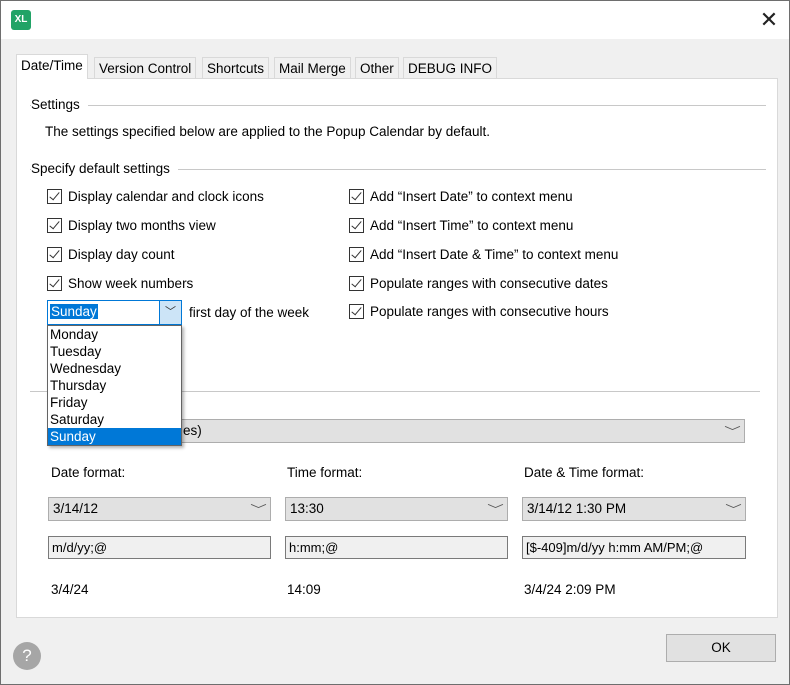 This screenshot has width=790, height=685. I want to click on time-format-combobox: 13:30 ﹀, so click(396, 509).